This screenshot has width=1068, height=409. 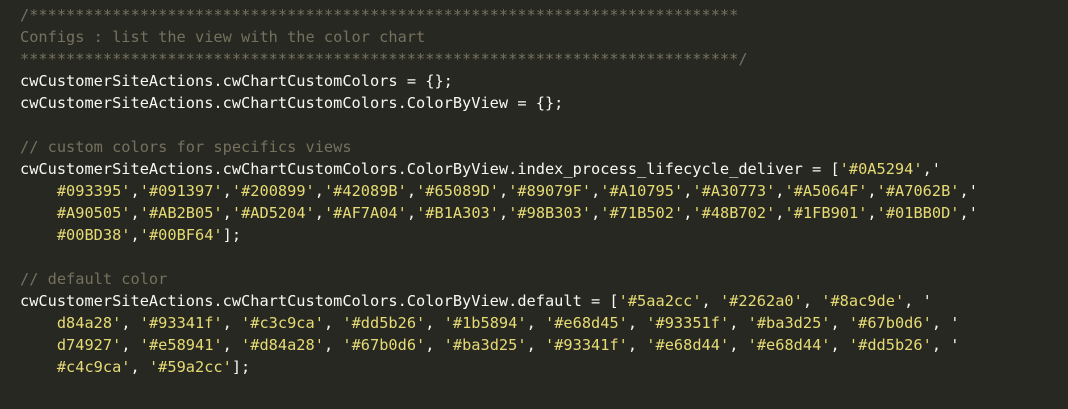 What do you see at coordinates (550, 213) in the screenshot?
I see `string-token: '#98B303'` at bounding box center [550, 213].